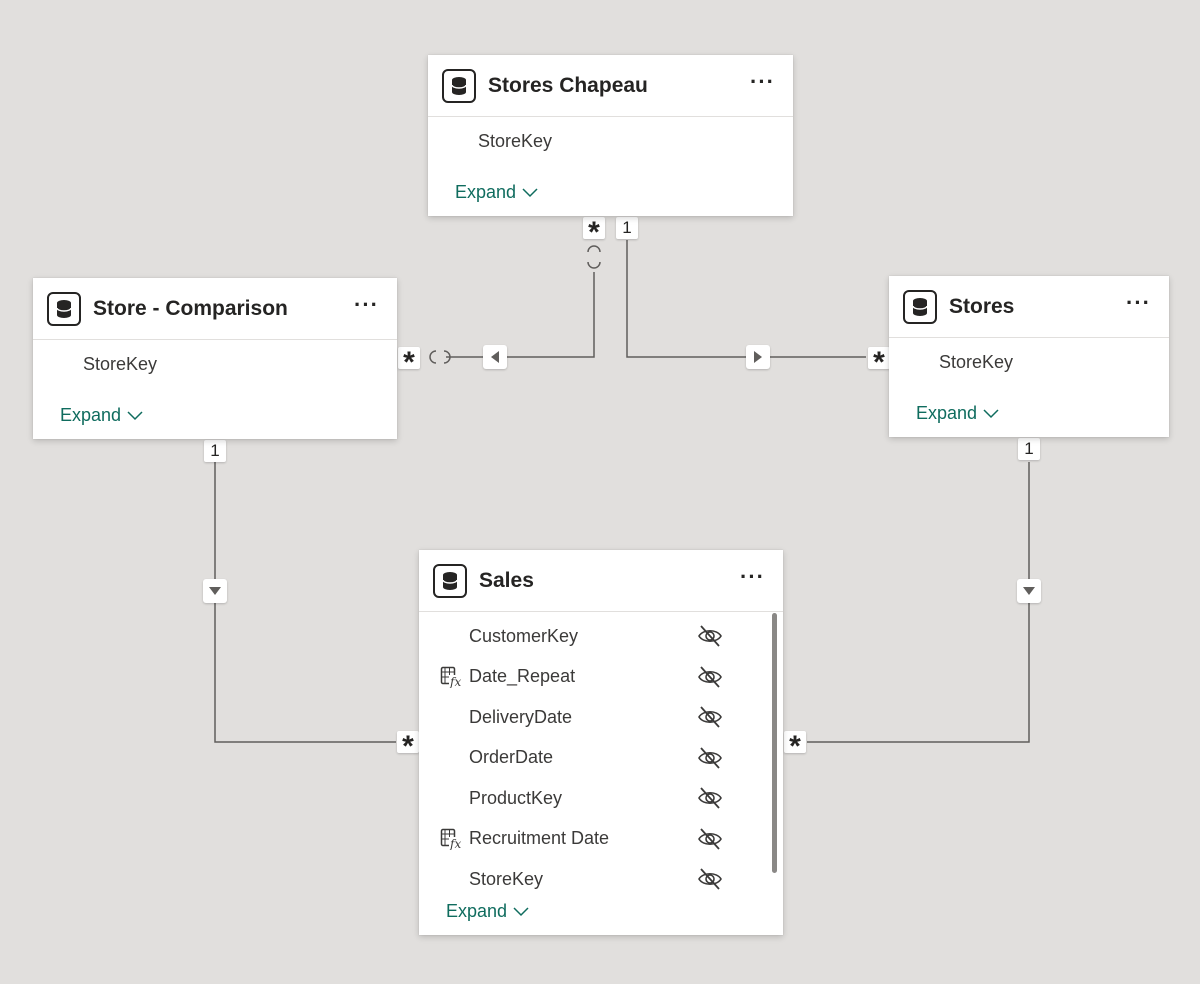 The image size is (1200, 984). What do you see at coordinates (601, 717) in the screenshot?
I see `field-row: DeliveryDate` at bounding box center [601, 717].